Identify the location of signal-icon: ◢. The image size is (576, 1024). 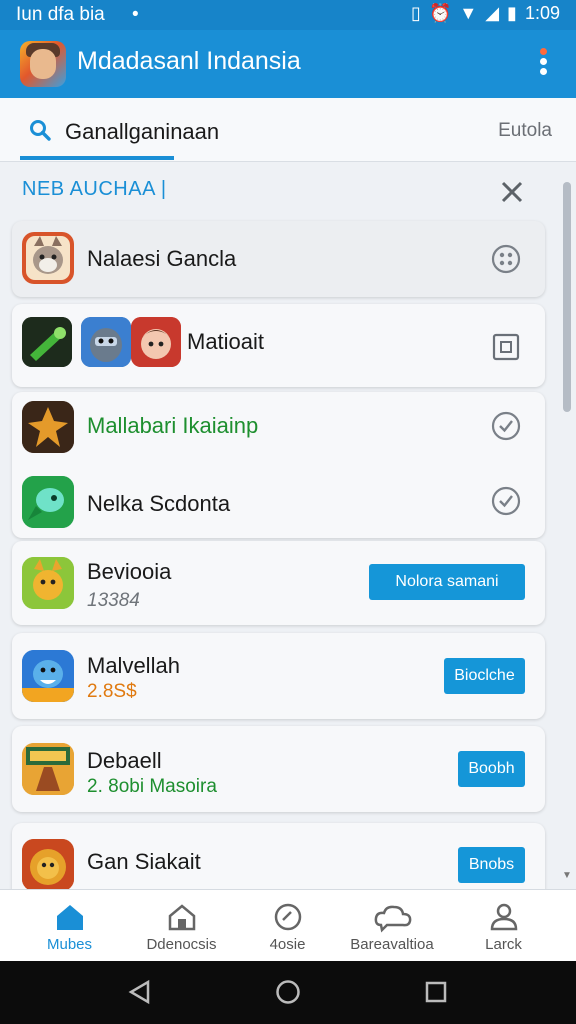
(492, 13).